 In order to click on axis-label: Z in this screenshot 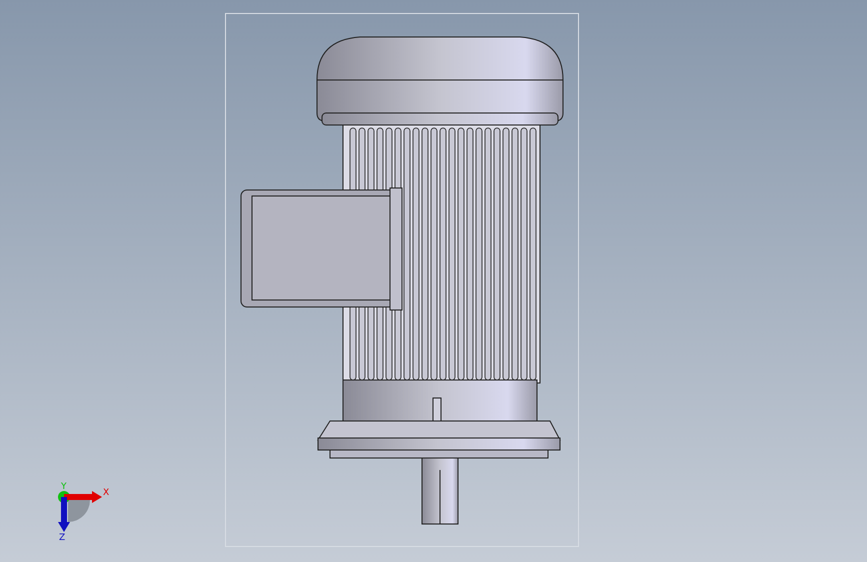, I will do `click(62, 538)`.